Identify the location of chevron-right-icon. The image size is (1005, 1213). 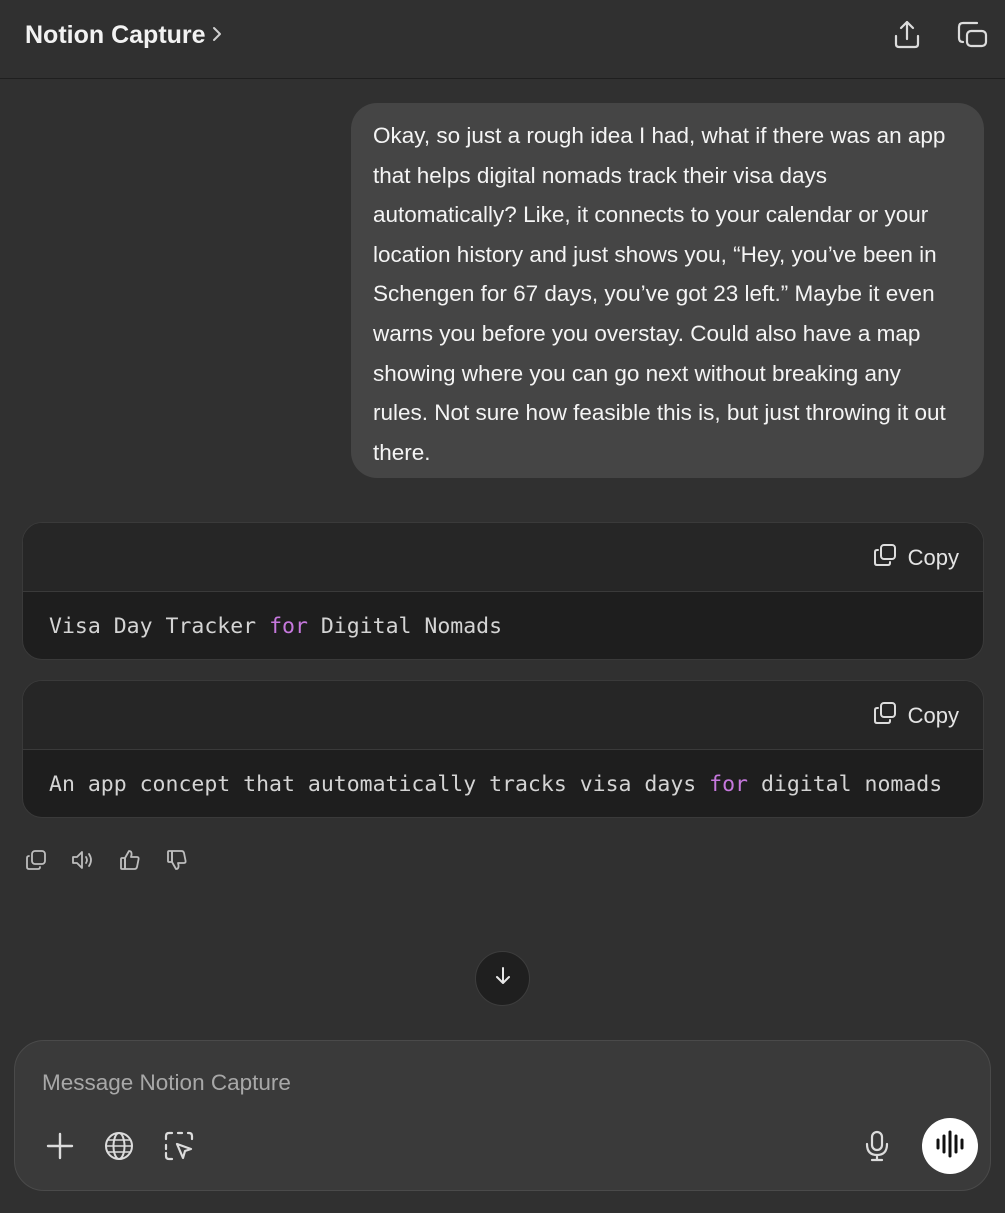
(217, 35).